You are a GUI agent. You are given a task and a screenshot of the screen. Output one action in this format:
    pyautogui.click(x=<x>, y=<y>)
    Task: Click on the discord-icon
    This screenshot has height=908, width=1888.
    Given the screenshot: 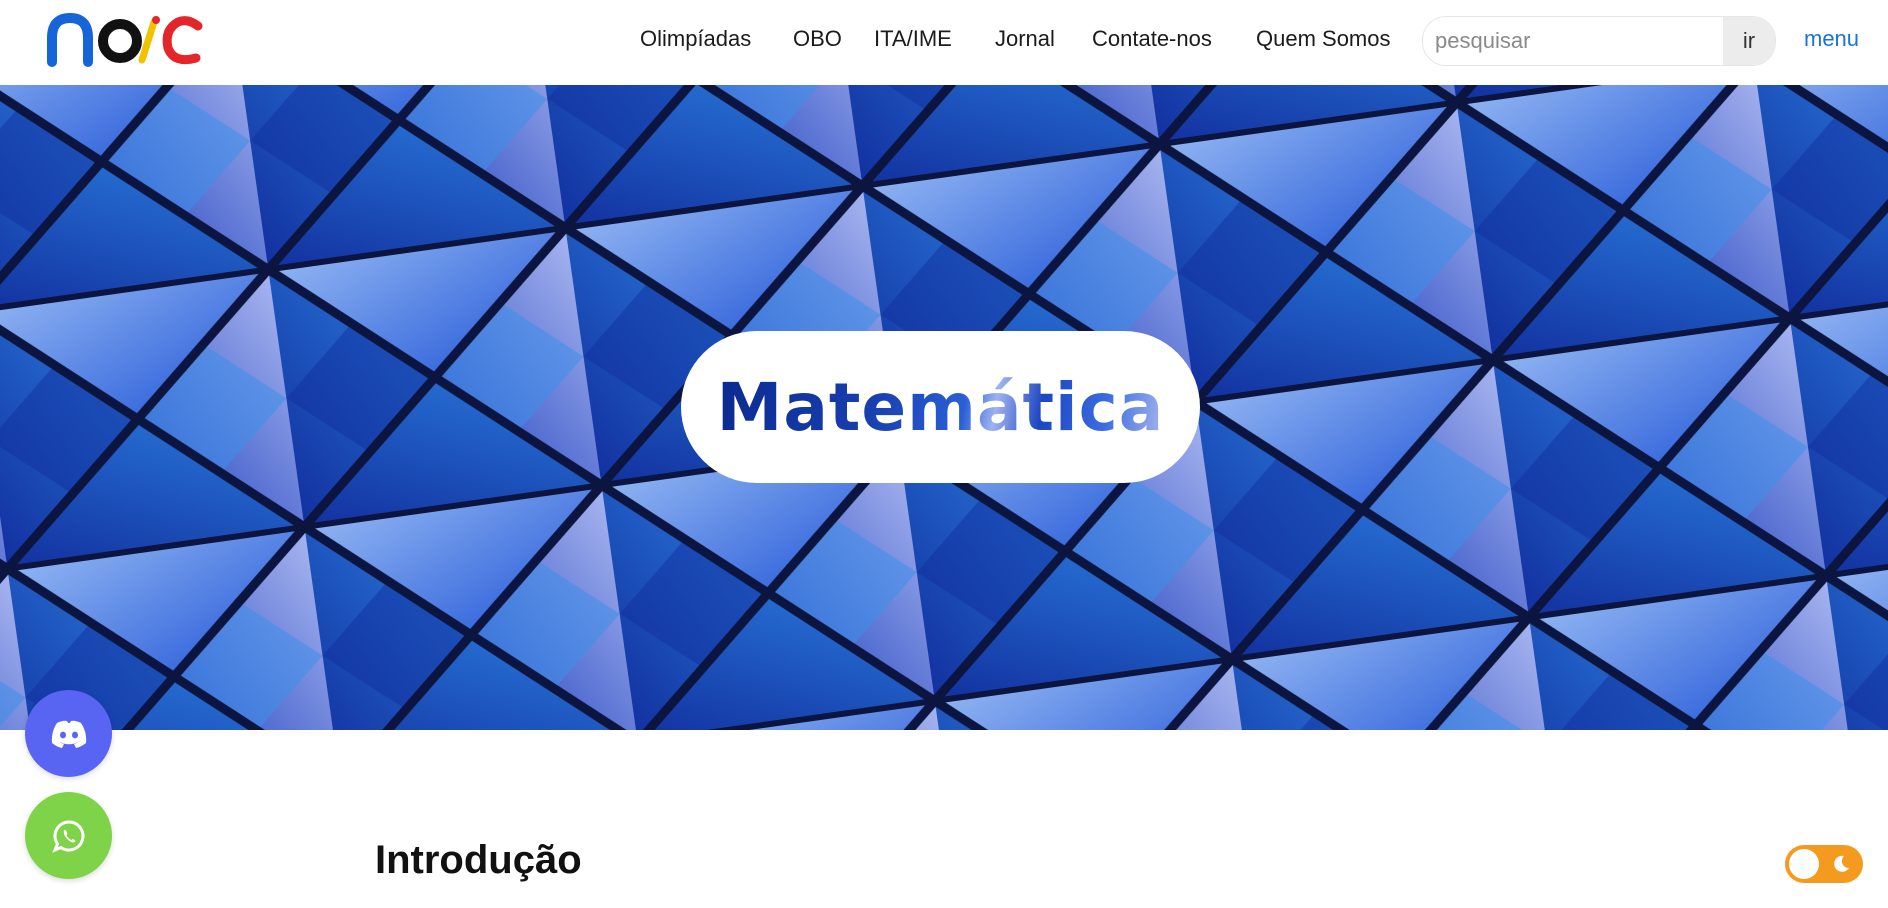 What is the action you would take?
    pyautogui.click(x=68, y=734)
    